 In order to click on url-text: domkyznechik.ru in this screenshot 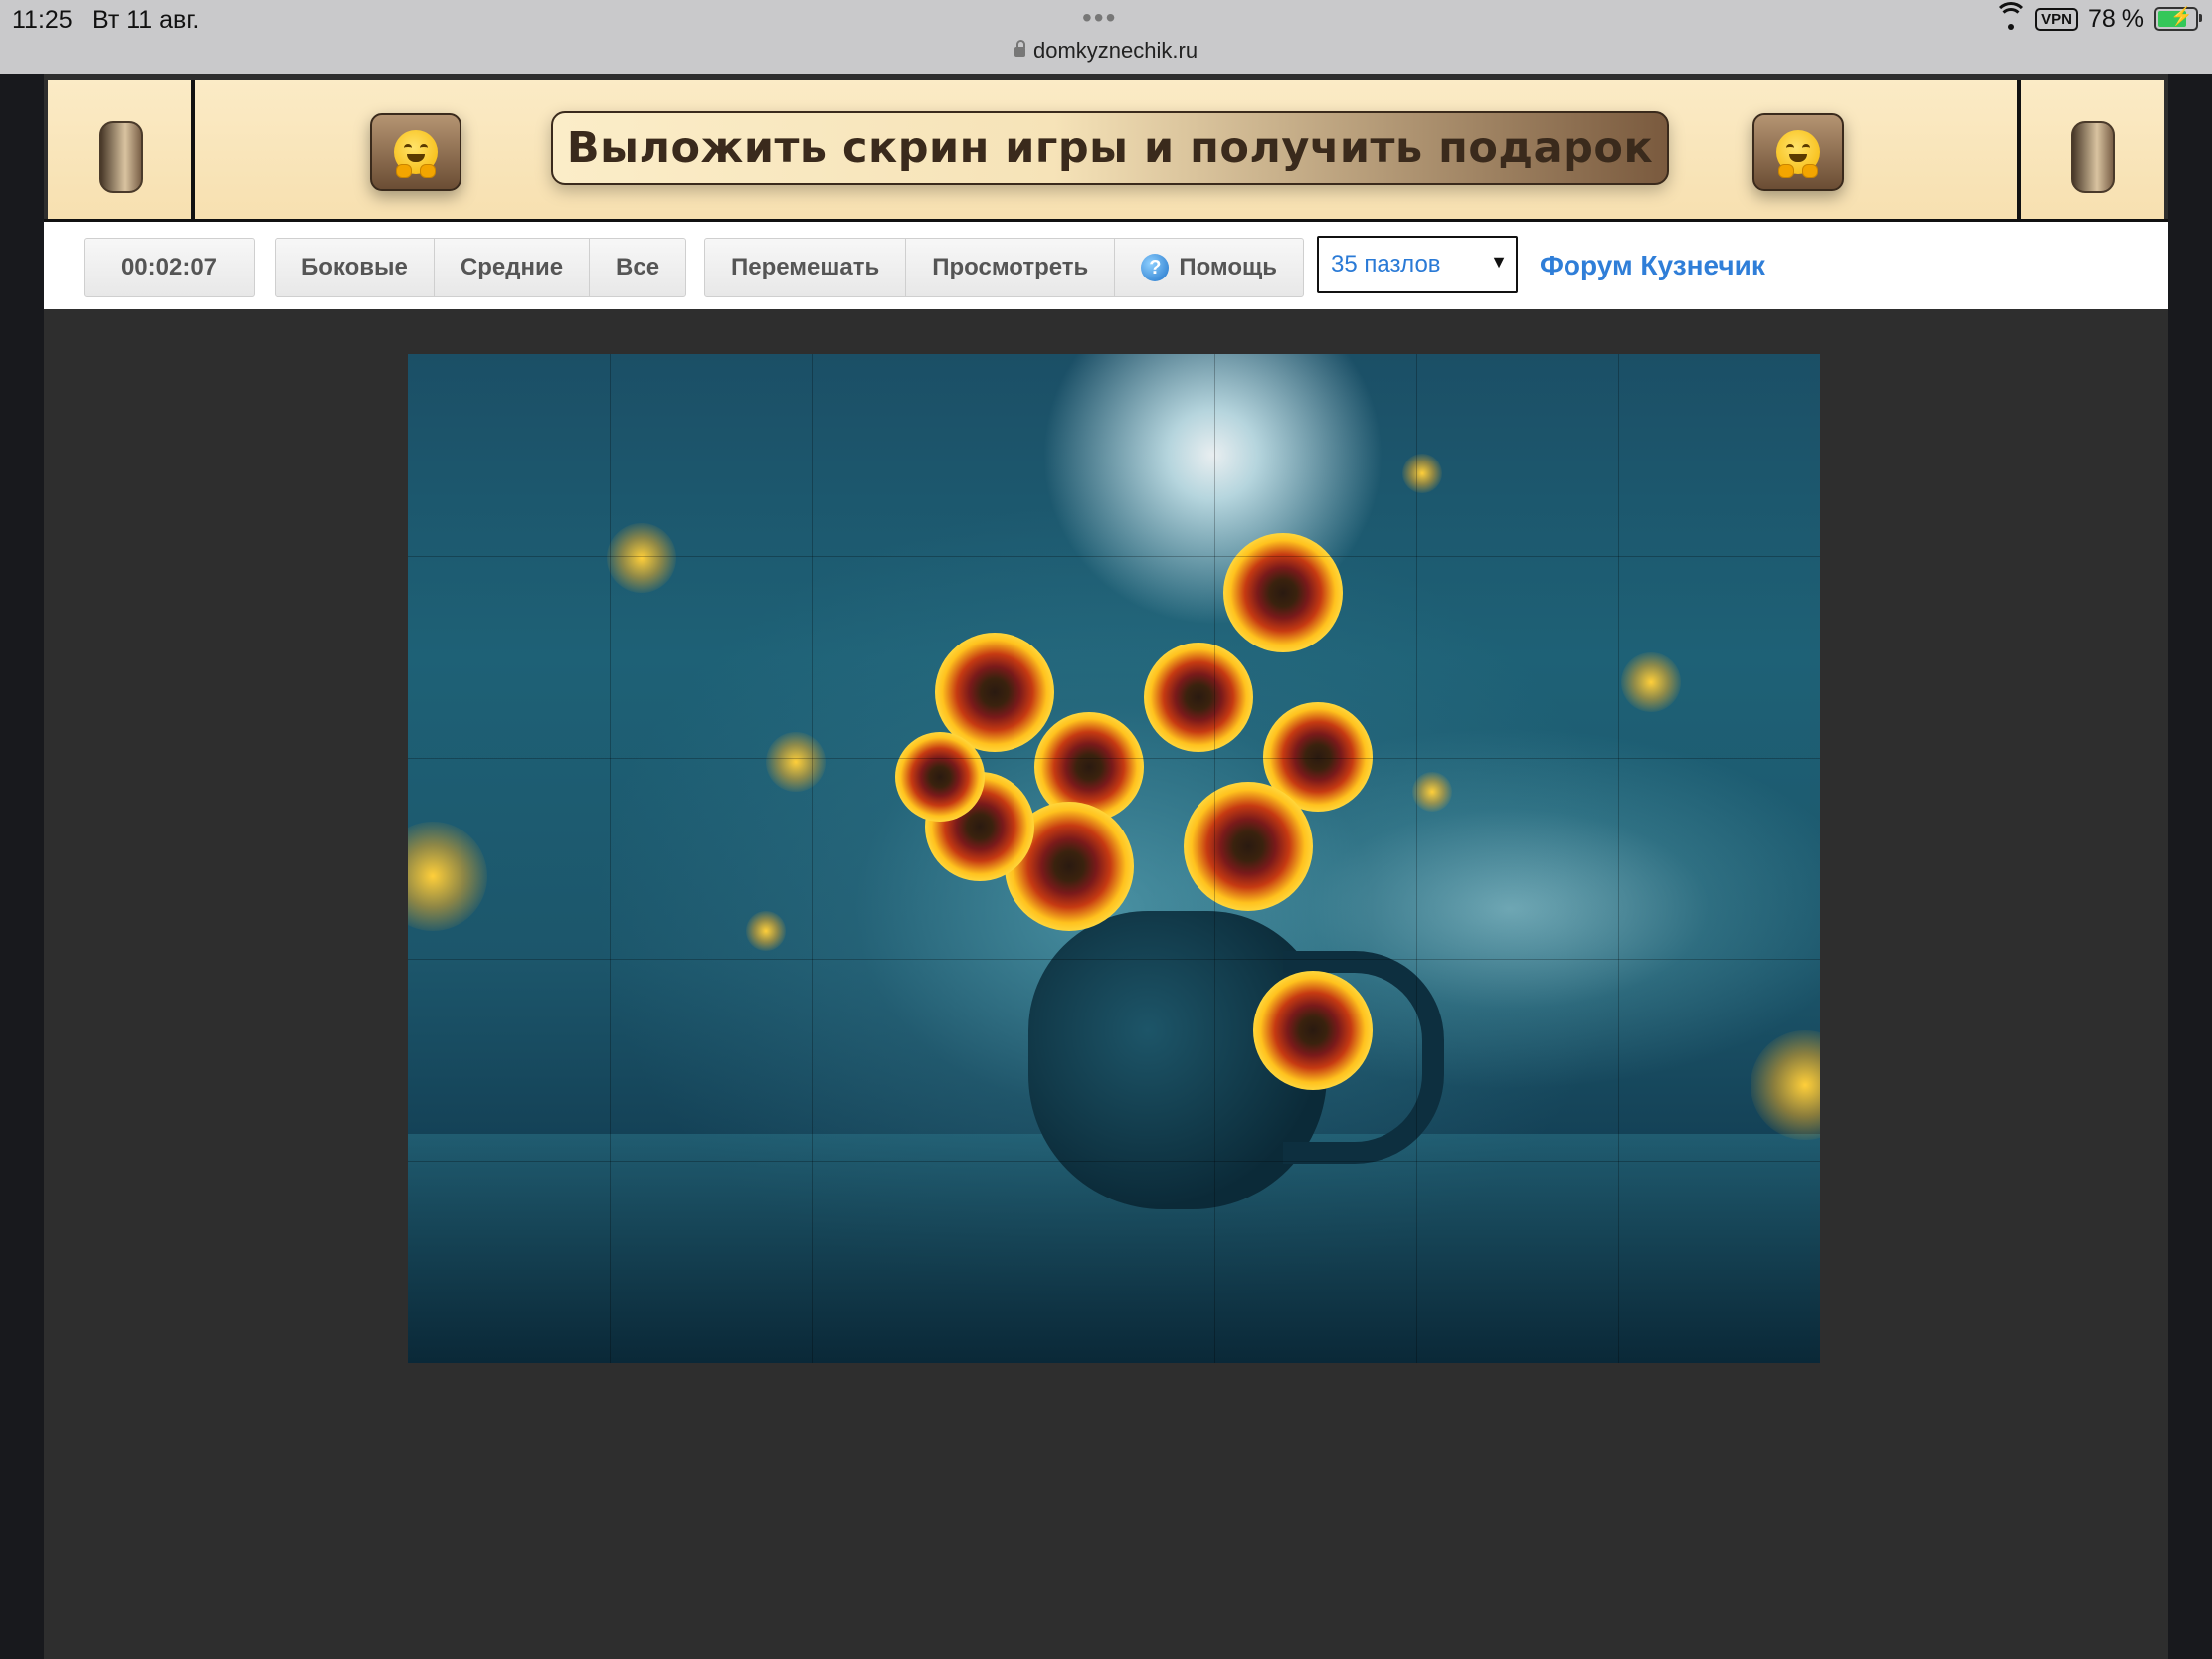, I will do `click(1115, 50)`.